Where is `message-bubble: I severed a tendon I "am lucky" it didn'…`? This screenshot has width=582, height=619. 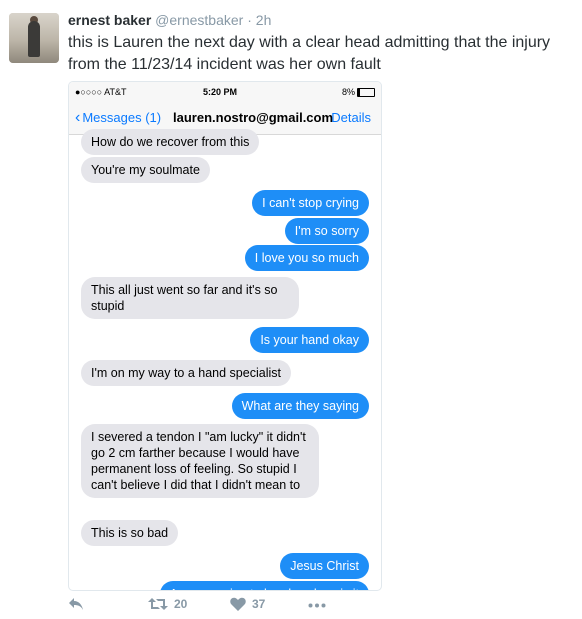 message-bubble: I severed a tendon I "am lucky" it didn'… is located at coordinates (200, 461).